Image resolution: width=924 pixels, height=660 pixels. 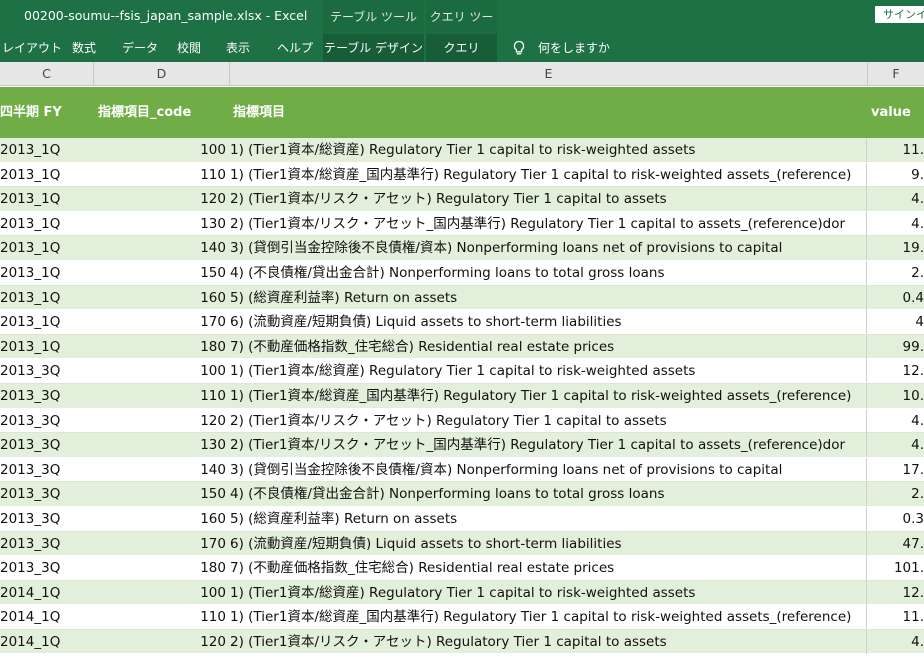 I want to click on sign-in-button: サインイ, so click(x=899, y=14).